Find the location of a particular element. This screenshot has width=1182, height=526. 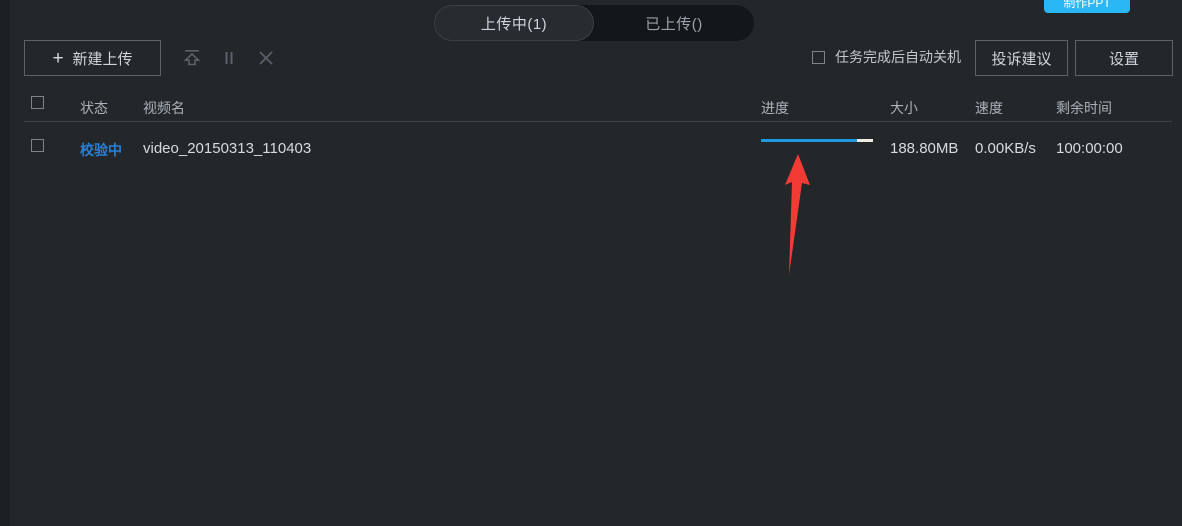

settings-button: 设置 is located at coordinates (1124, 58).